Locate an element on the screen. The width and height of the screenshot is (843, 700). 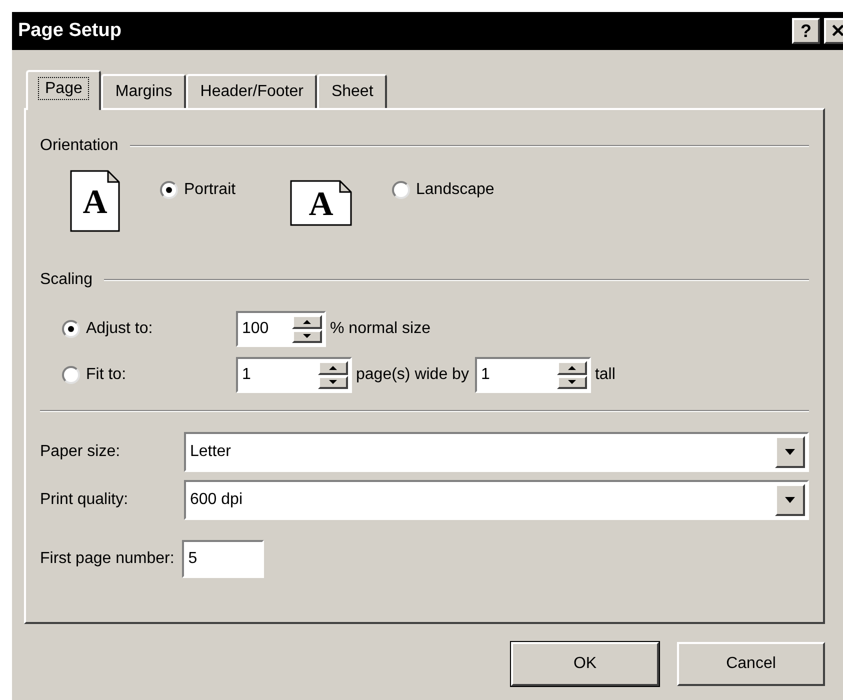
input-field: 5 is located at coordinates (223, 559).